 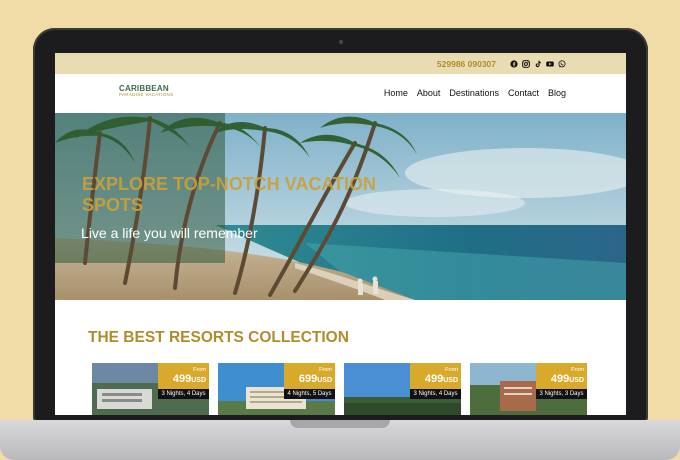 I want to click on top-bar: 529986 090307, so click(x=340, y=63).